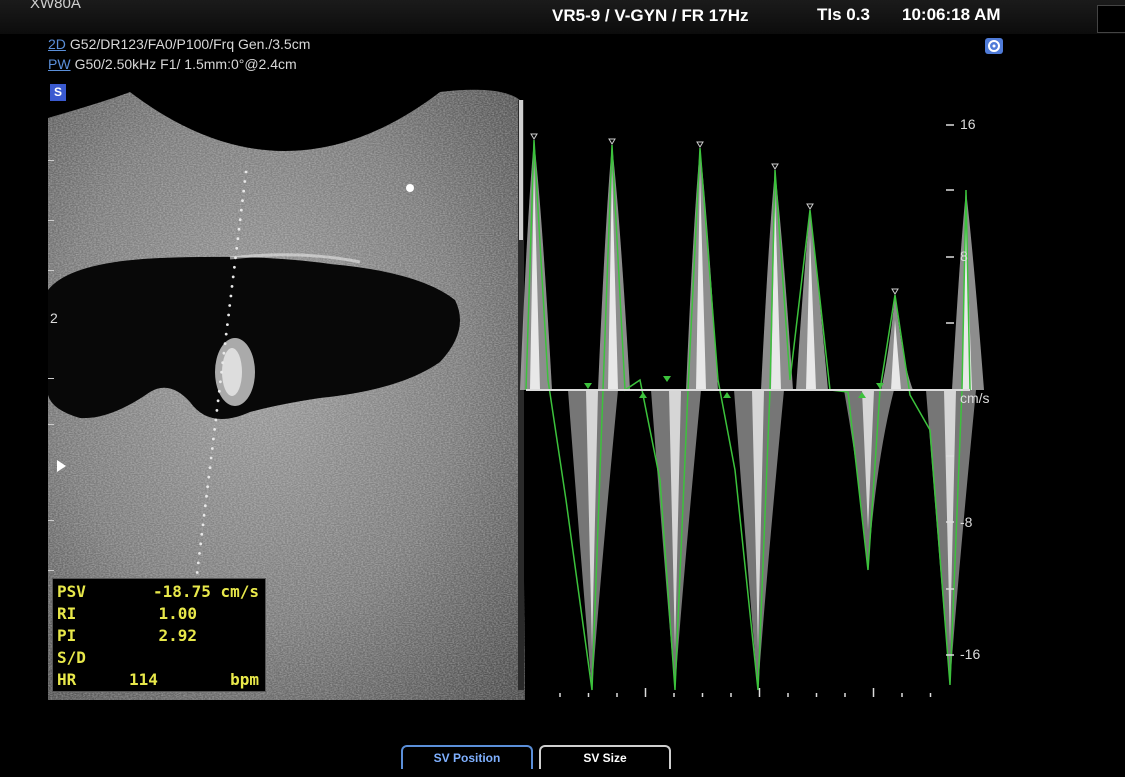 The width and height of the screenshot is (1125, 777). Describe the element at coordinates (67, 679) in the screenshot. I see `hr-label: HR` at that location.